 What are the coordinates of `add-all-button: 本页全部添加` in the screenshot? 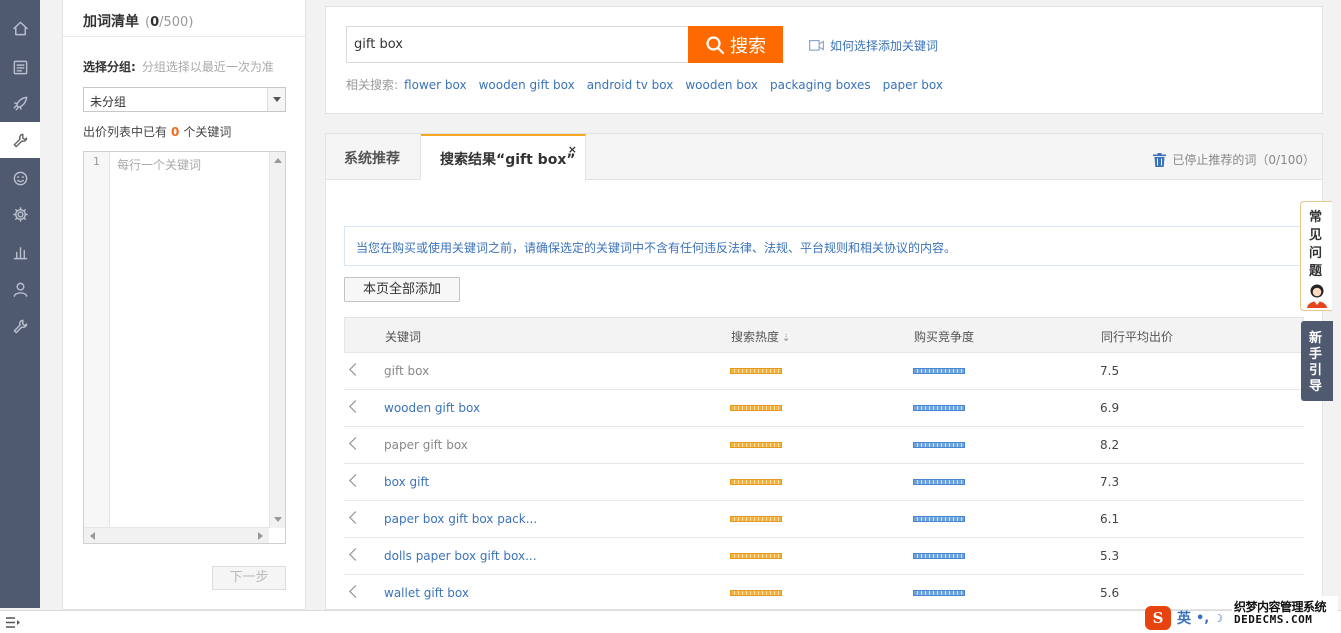 It's located at (402, 289).